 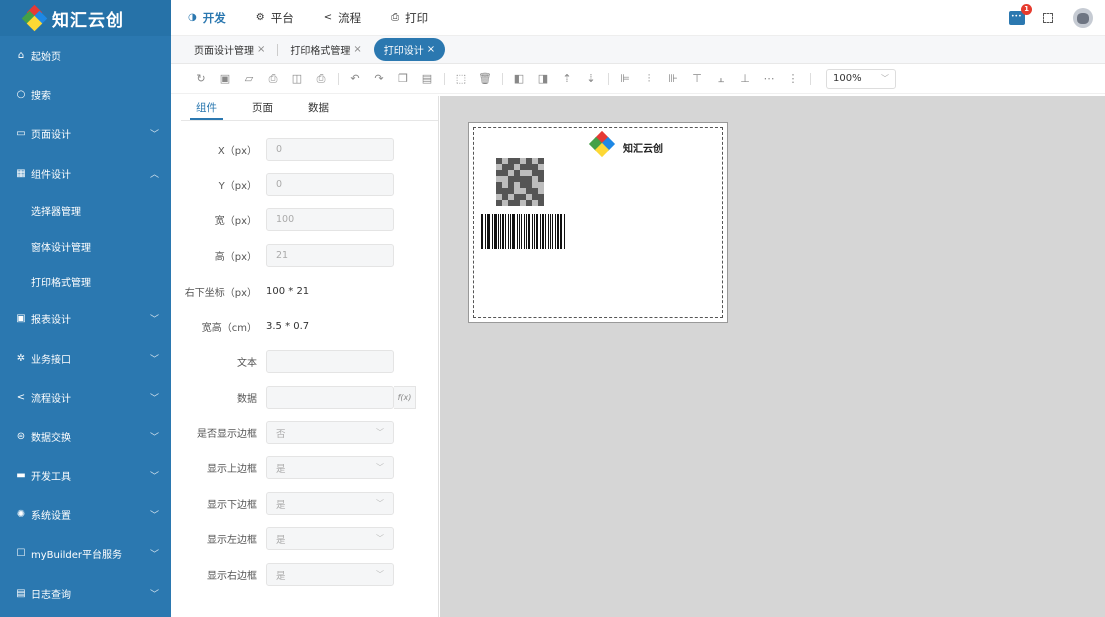 What do you see at coordinates (523, 231) in the screenshot?
I see `barcode-icon` at bounding box center [523, 231].